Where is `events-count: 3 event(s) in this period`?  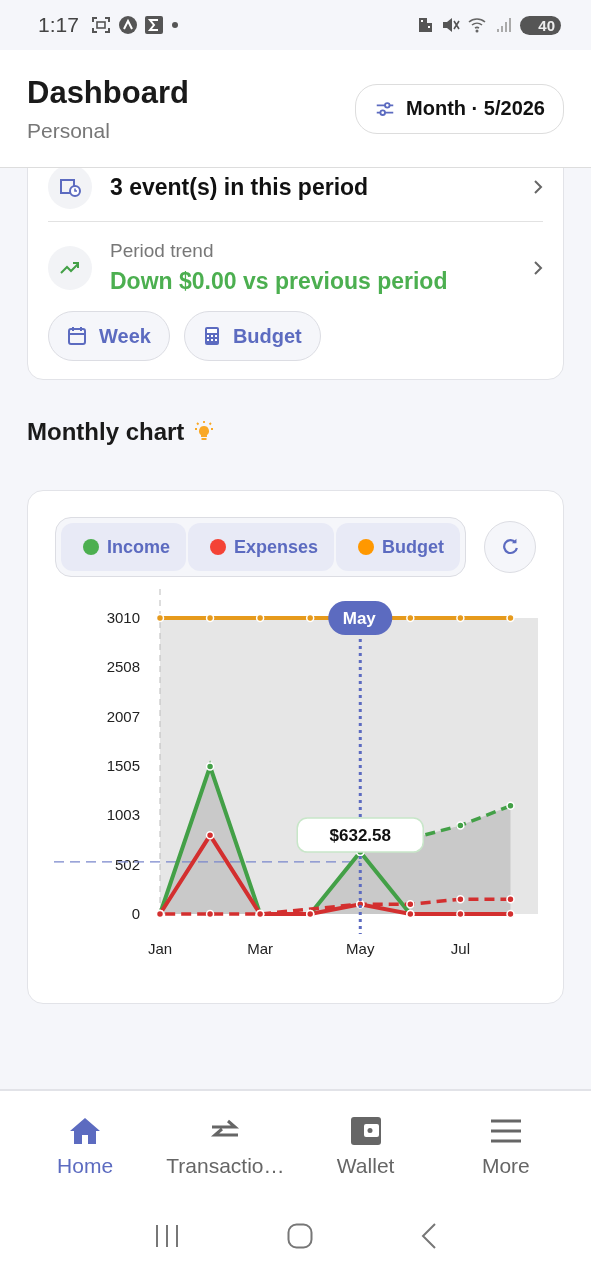 events-count: 3 event(s) in this period is located at coordinates (240, 187).